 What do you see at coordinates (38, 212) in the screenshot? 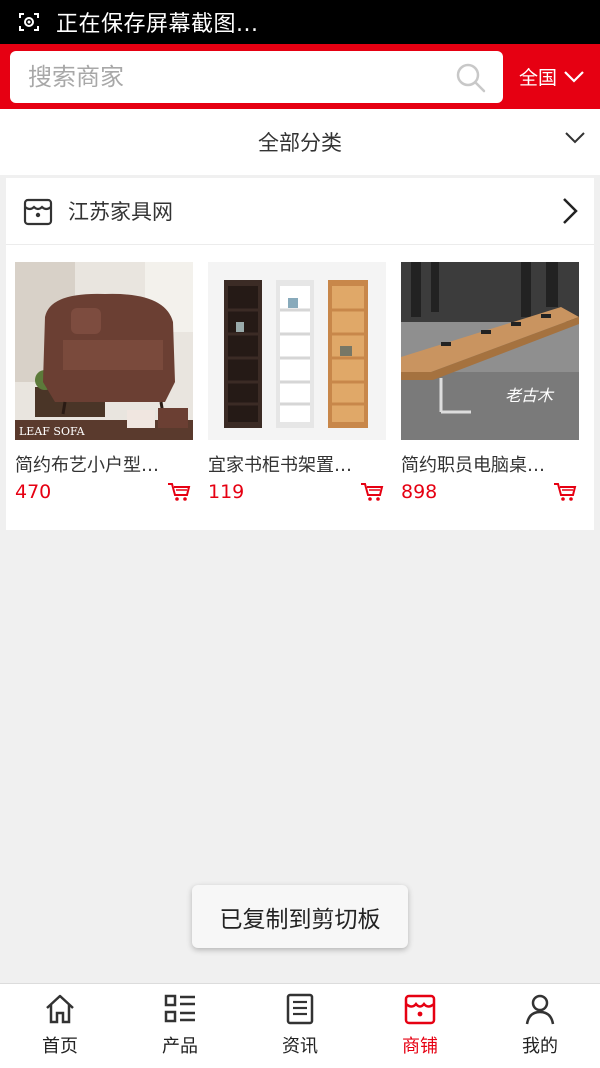
I see `shop-icon` at bounding box center [38, 212].